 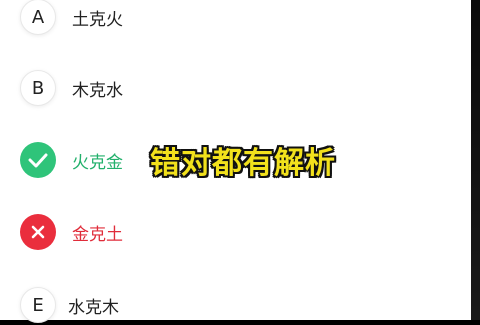 I want to click on option-letter-badge: B, so click(x=38, y=88).